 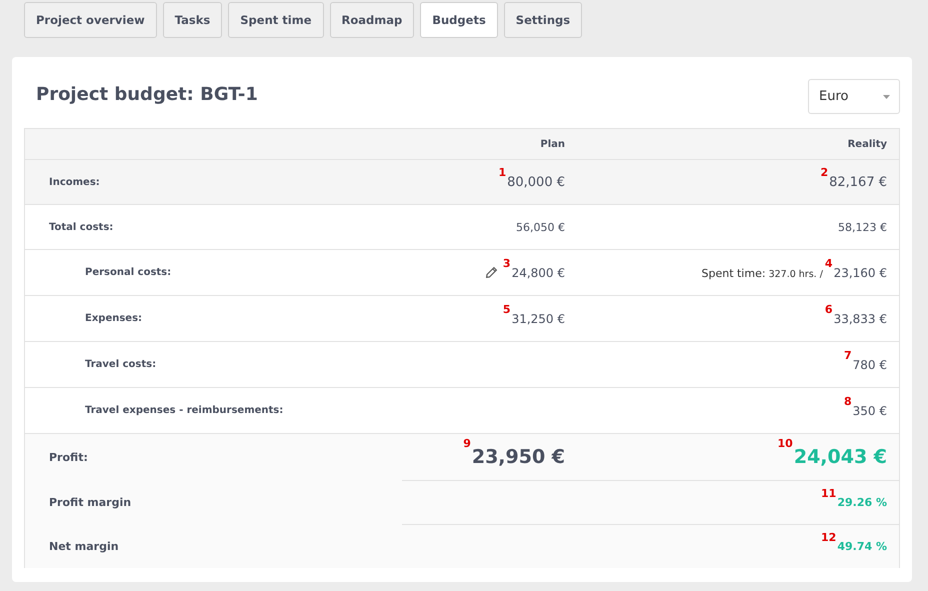 What do you see at coordinates (74, 182) in the screenshot?
I see `row-label: Incomes:` at bounding box center [74, 182].